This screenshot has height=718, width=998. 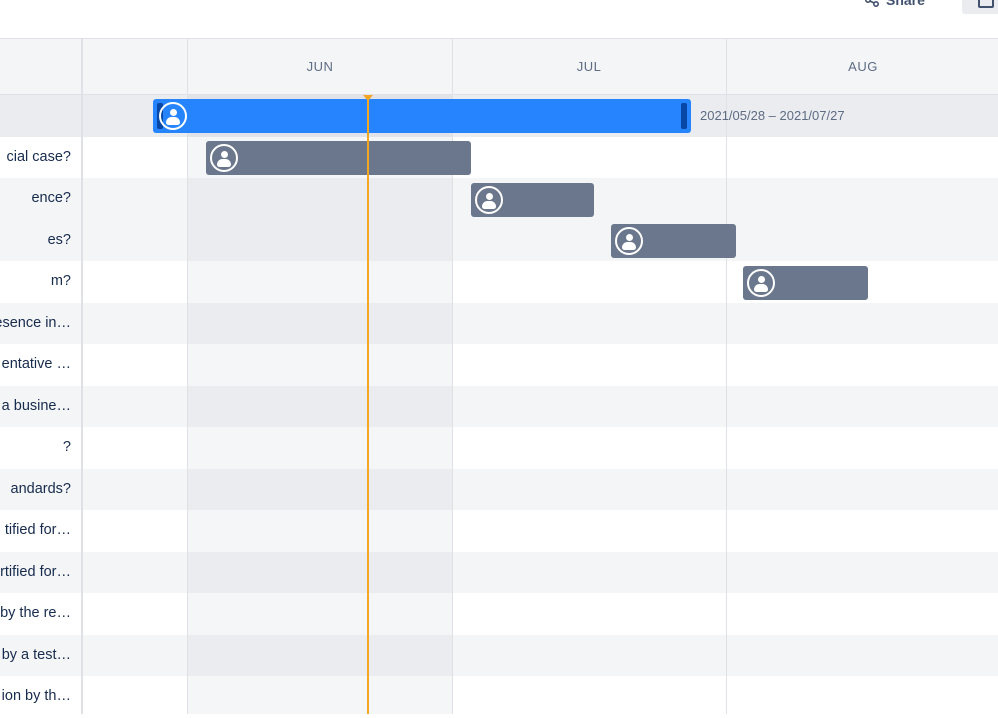 I want to click on today-line, so click(x=368, y=404).